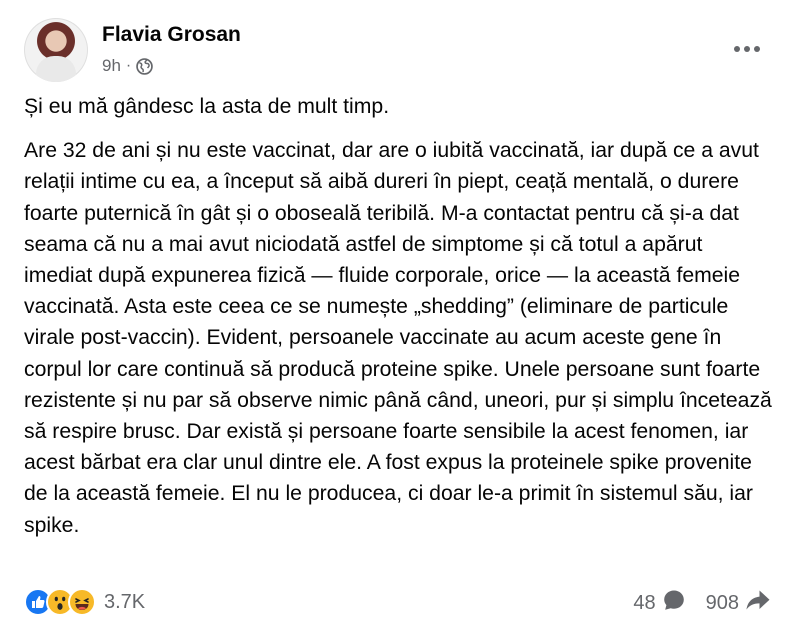 This screenshot has height=628, width=795. Describe the element at coordinates (397, 604) in the screenshot. I see `post-footer: 3.7K 48 908` at that location.